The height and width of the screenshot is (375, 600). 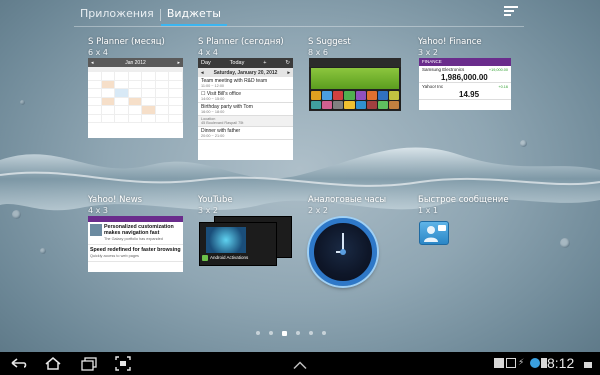 I want to click on image-notification-icon, so click(x=511, y=363).